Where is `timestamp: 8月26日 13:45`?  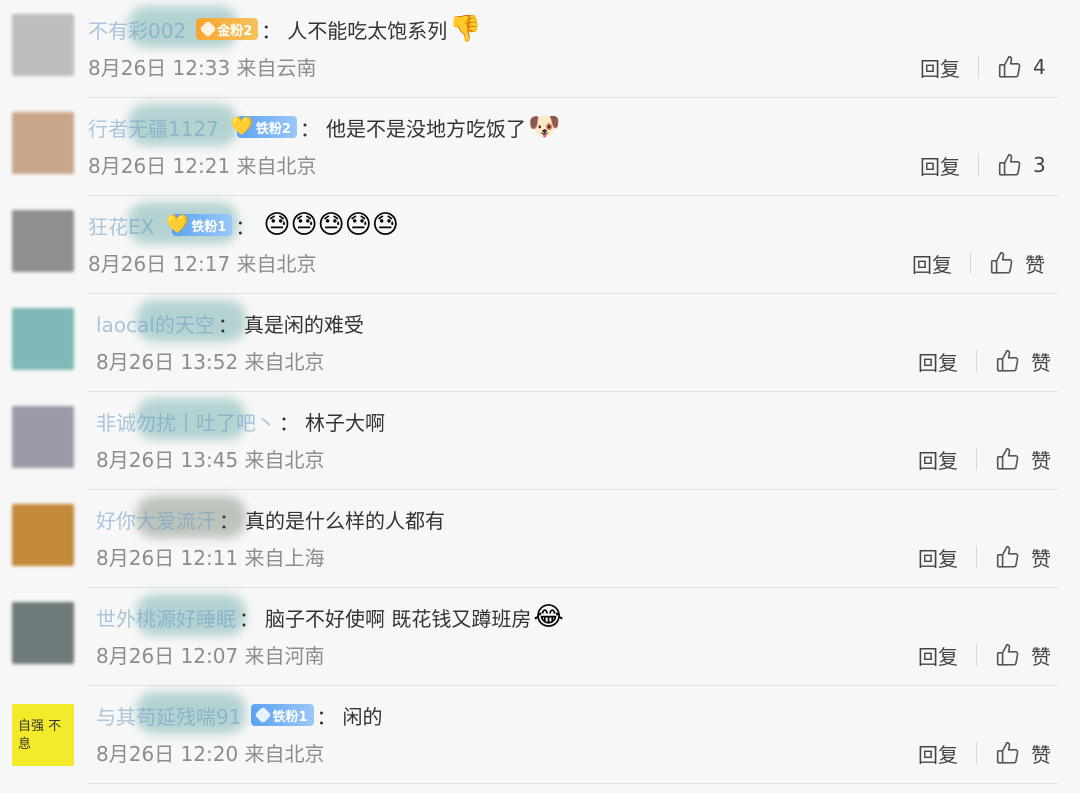 timestamp: 8月26日 13:45 is located at coordinates (167, 460).